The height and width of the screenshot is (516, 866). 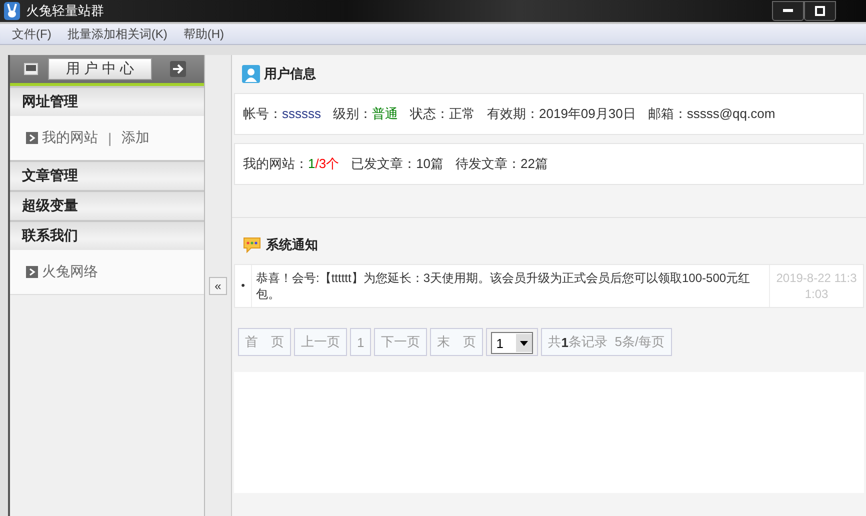 I want to click on menu-item: 文件(F), so click(x=32, y=34).